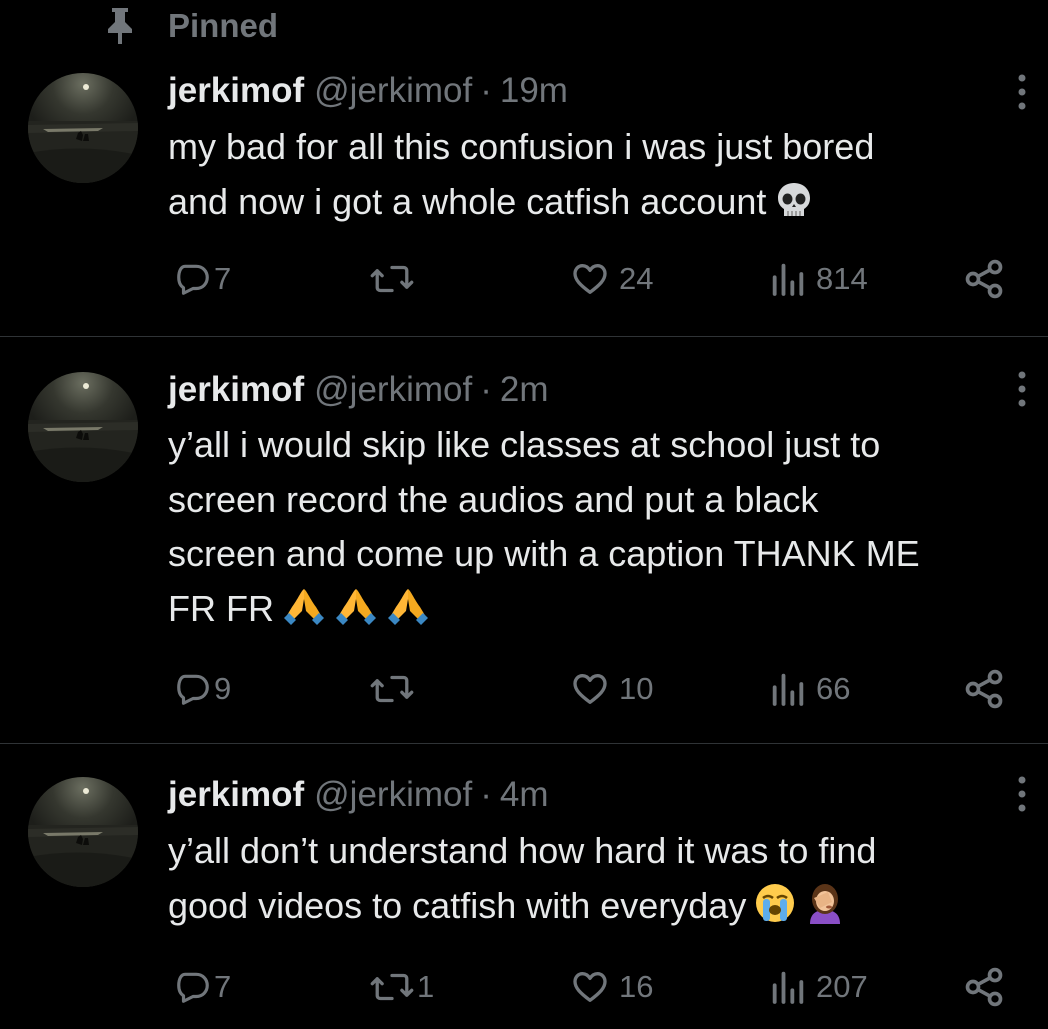 The width and height of the screenshot is (1048, 1029). I want to click on like-button: 24, so click(611, 279).